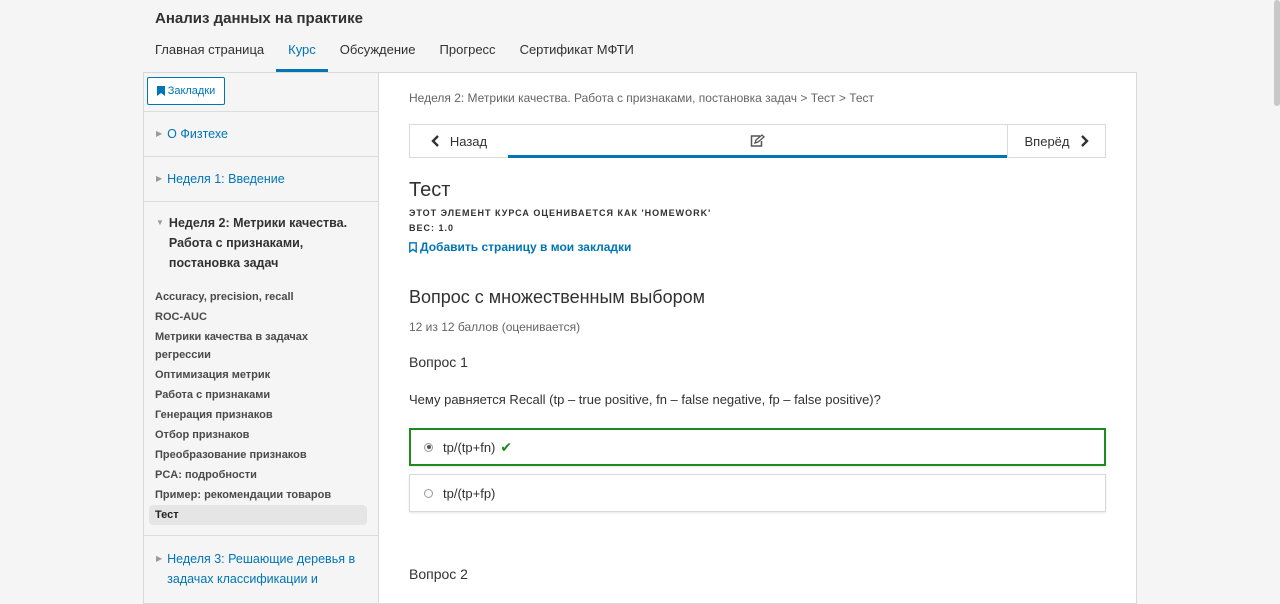 The width and height of the screenshot is (1280, 604). Describe the element at coordinates (469, 447) in the screenshot. I see `choice-label: tp/(tp+fn)` at that location.